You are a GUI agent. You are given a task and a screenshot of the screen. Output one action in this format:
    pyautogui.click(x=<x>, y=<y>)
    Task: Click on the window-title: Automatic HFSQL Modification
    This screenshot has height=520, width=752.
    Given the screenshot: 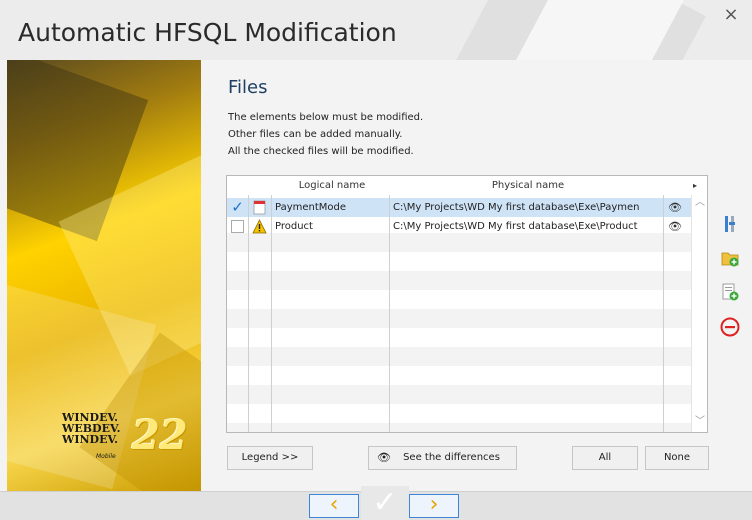 What is the action you would take?
    pyautogui.click(x=207, y=32)
    